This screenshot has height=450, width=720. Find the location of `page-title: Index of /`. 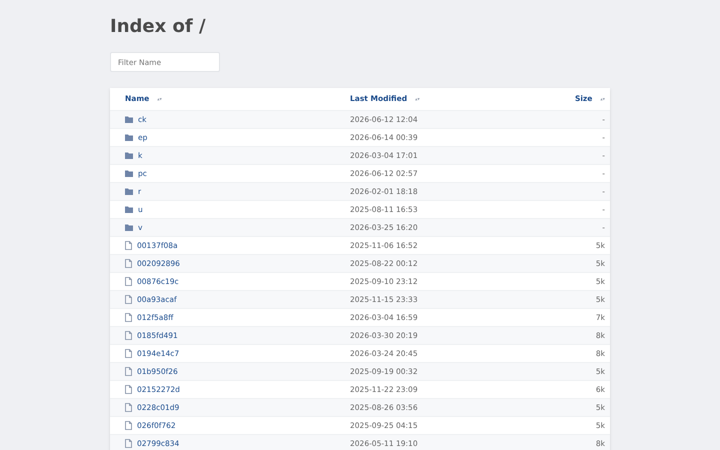

page-title: Index of / is located at coordinates (158, 27).